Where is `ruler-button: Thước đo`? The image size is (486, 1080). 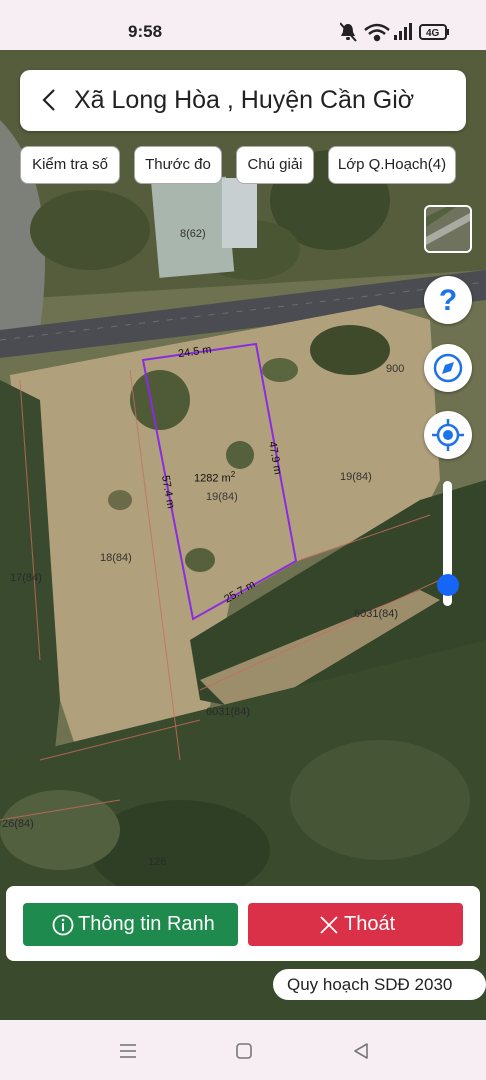 ruler-button: Thước đo is located at coordinates (178, 165).